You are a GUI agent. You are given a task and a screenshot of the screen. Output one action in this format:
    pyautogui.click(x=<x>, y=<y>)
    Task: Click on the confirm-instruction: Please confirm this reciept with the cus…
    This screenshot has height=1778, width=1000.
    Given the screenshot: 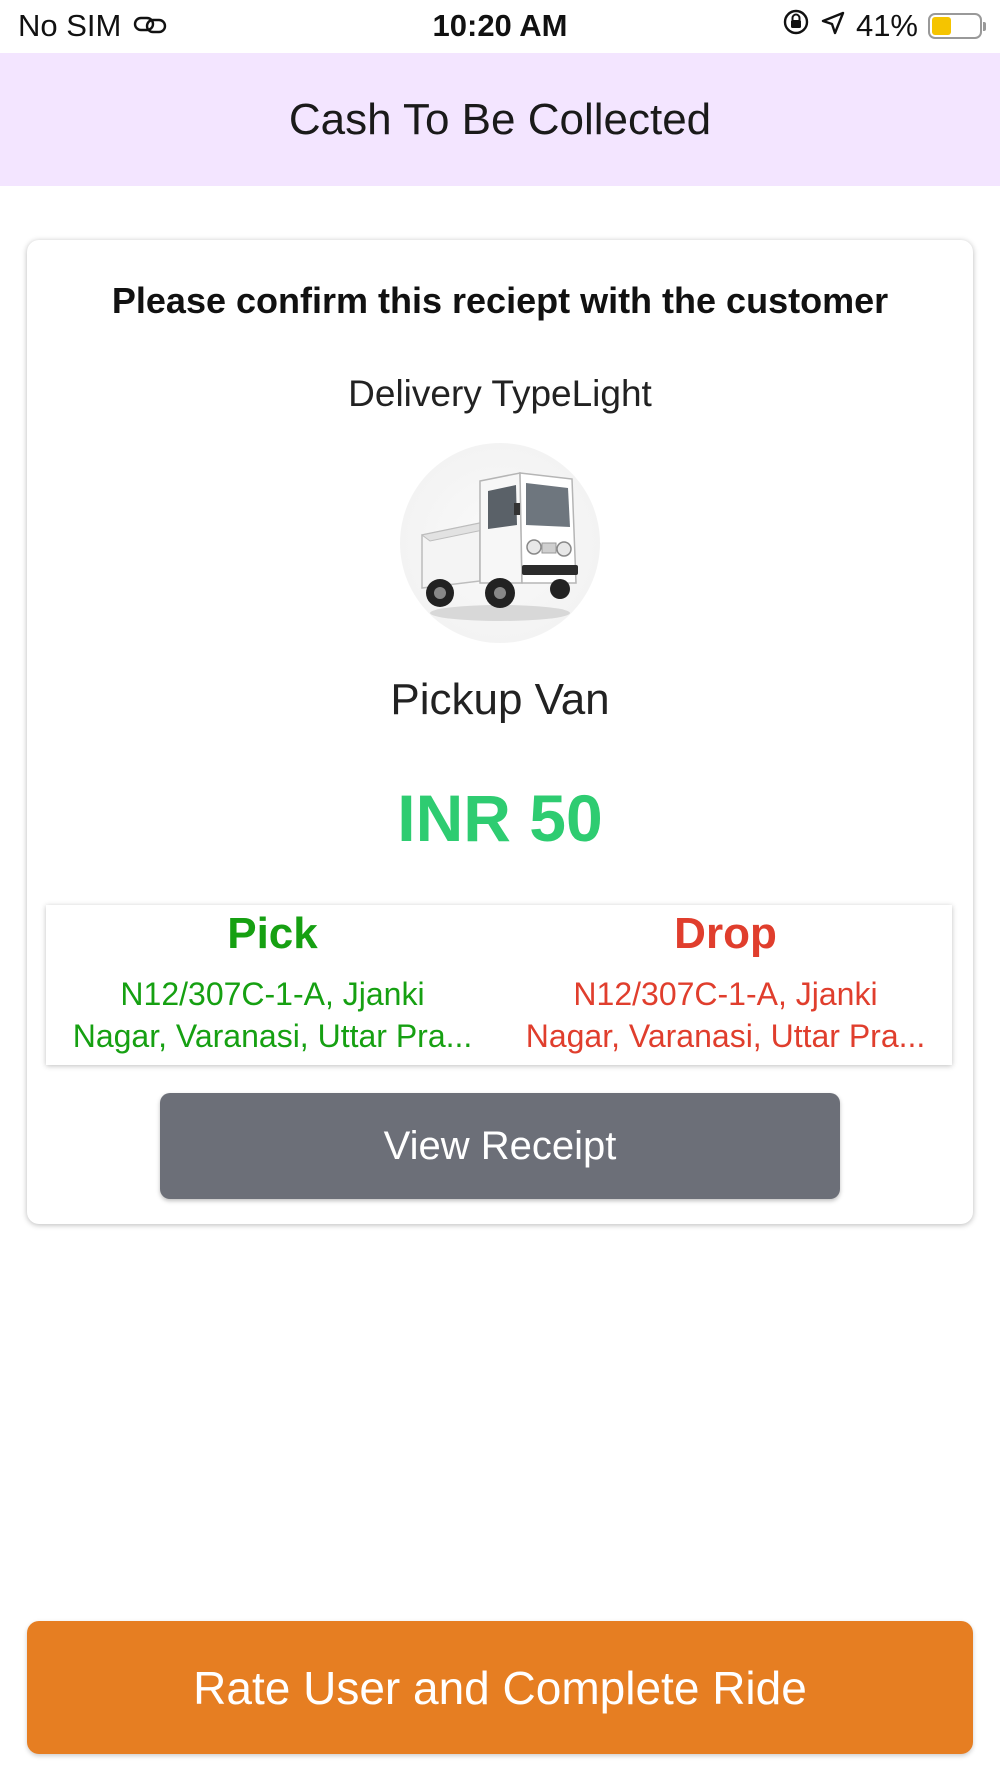 What is the action you would take?
    pyautogui.click(x=500, y=300)
    